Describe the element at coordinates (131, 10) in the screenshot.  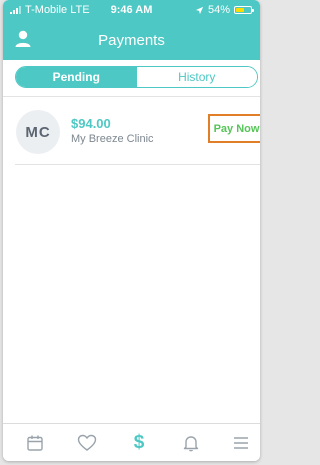
I see `status-bar: T-Mobile LTE 9:46 AM 54%` at that location.